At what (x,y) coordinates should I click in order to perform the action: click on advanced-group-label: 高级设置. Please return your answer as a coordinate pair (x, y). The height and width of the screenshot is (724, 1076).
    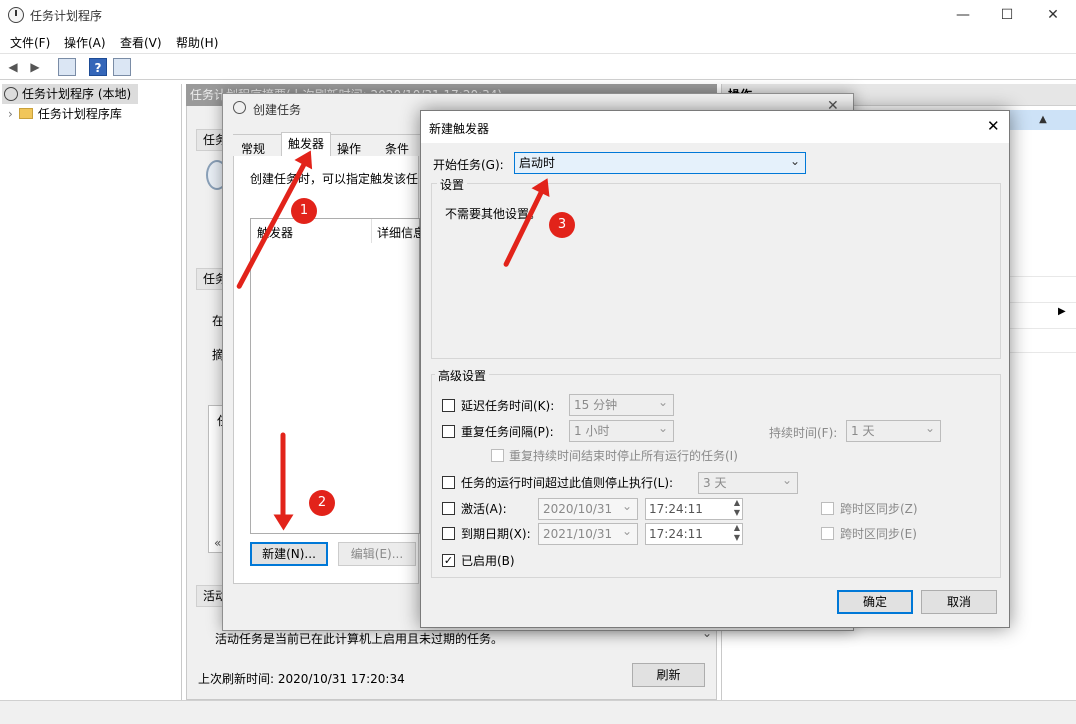
    Looking at the image, I should click on (462, 375).